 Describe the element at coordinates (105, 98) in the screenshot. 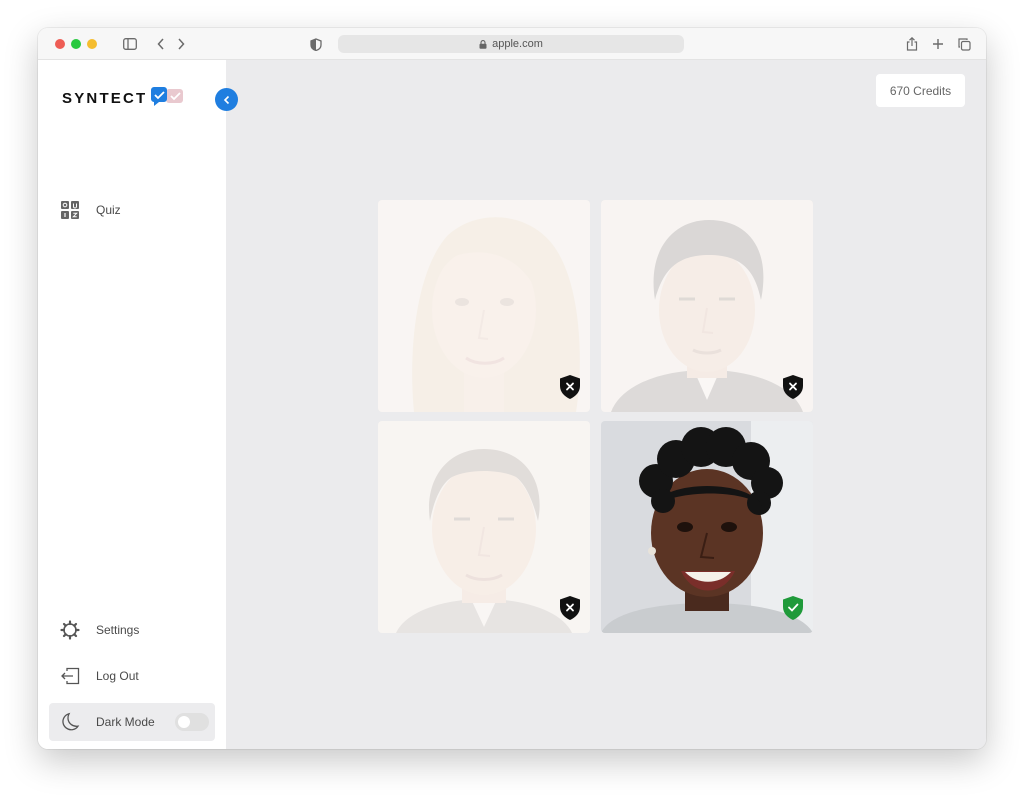

I see `logo-text: SYNTECT` at that location.